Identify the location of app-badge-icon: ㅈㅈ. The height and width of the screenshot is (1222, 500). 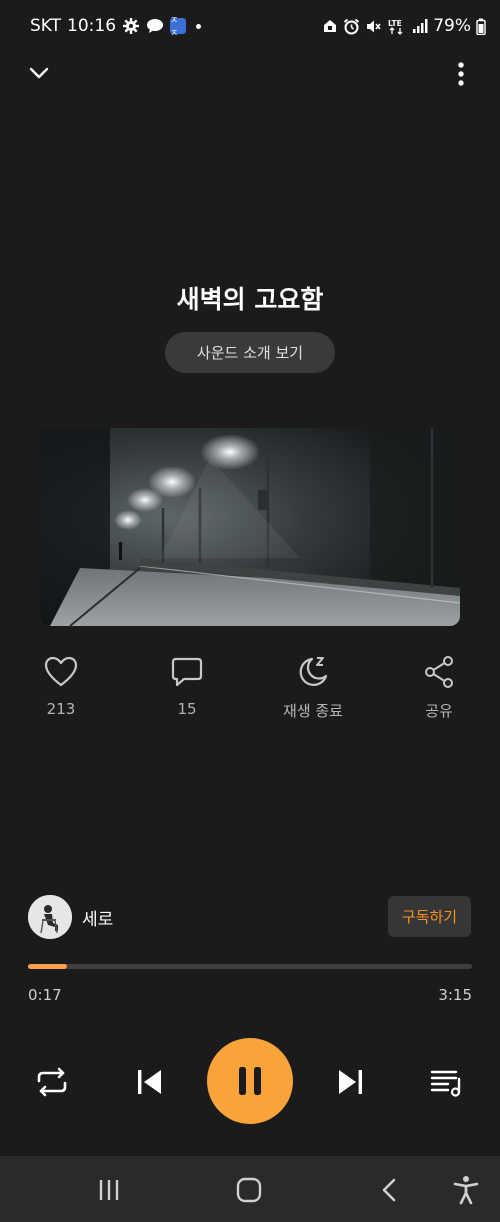
(178, 27).